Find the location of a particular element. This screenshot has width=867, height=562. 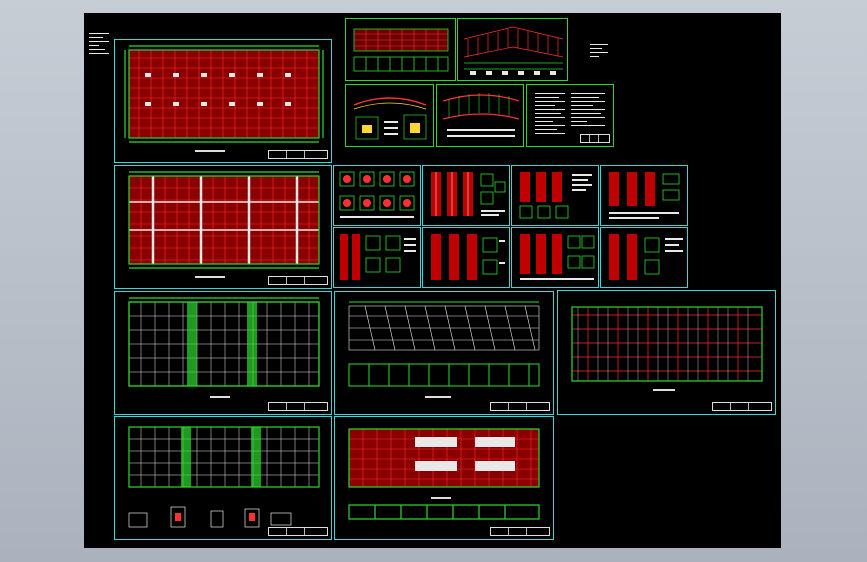

elevation-1-drawing is located at coordinates (390, 118).